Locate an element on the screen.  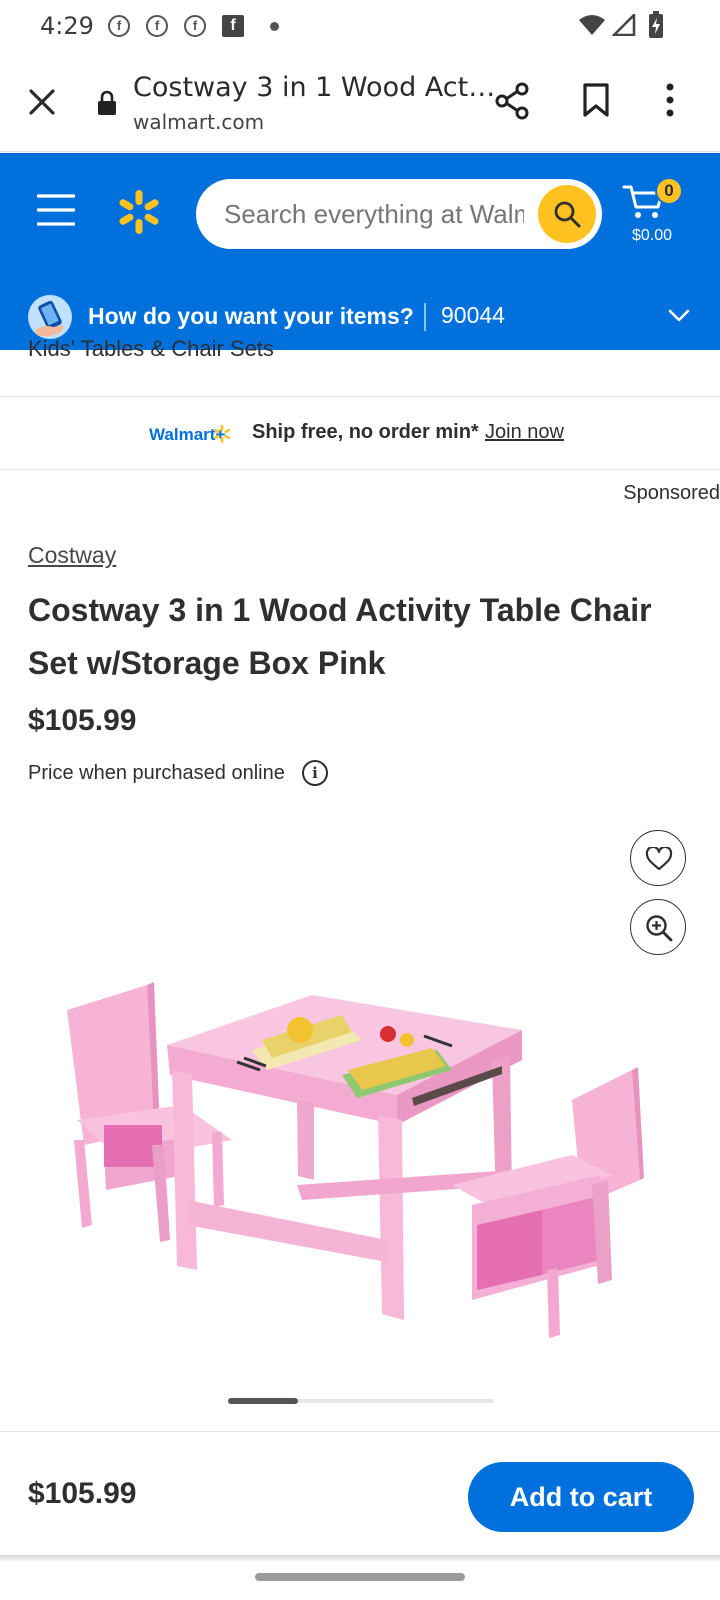
sponsored-label: Sponsored is located at coordinates (671, 493).